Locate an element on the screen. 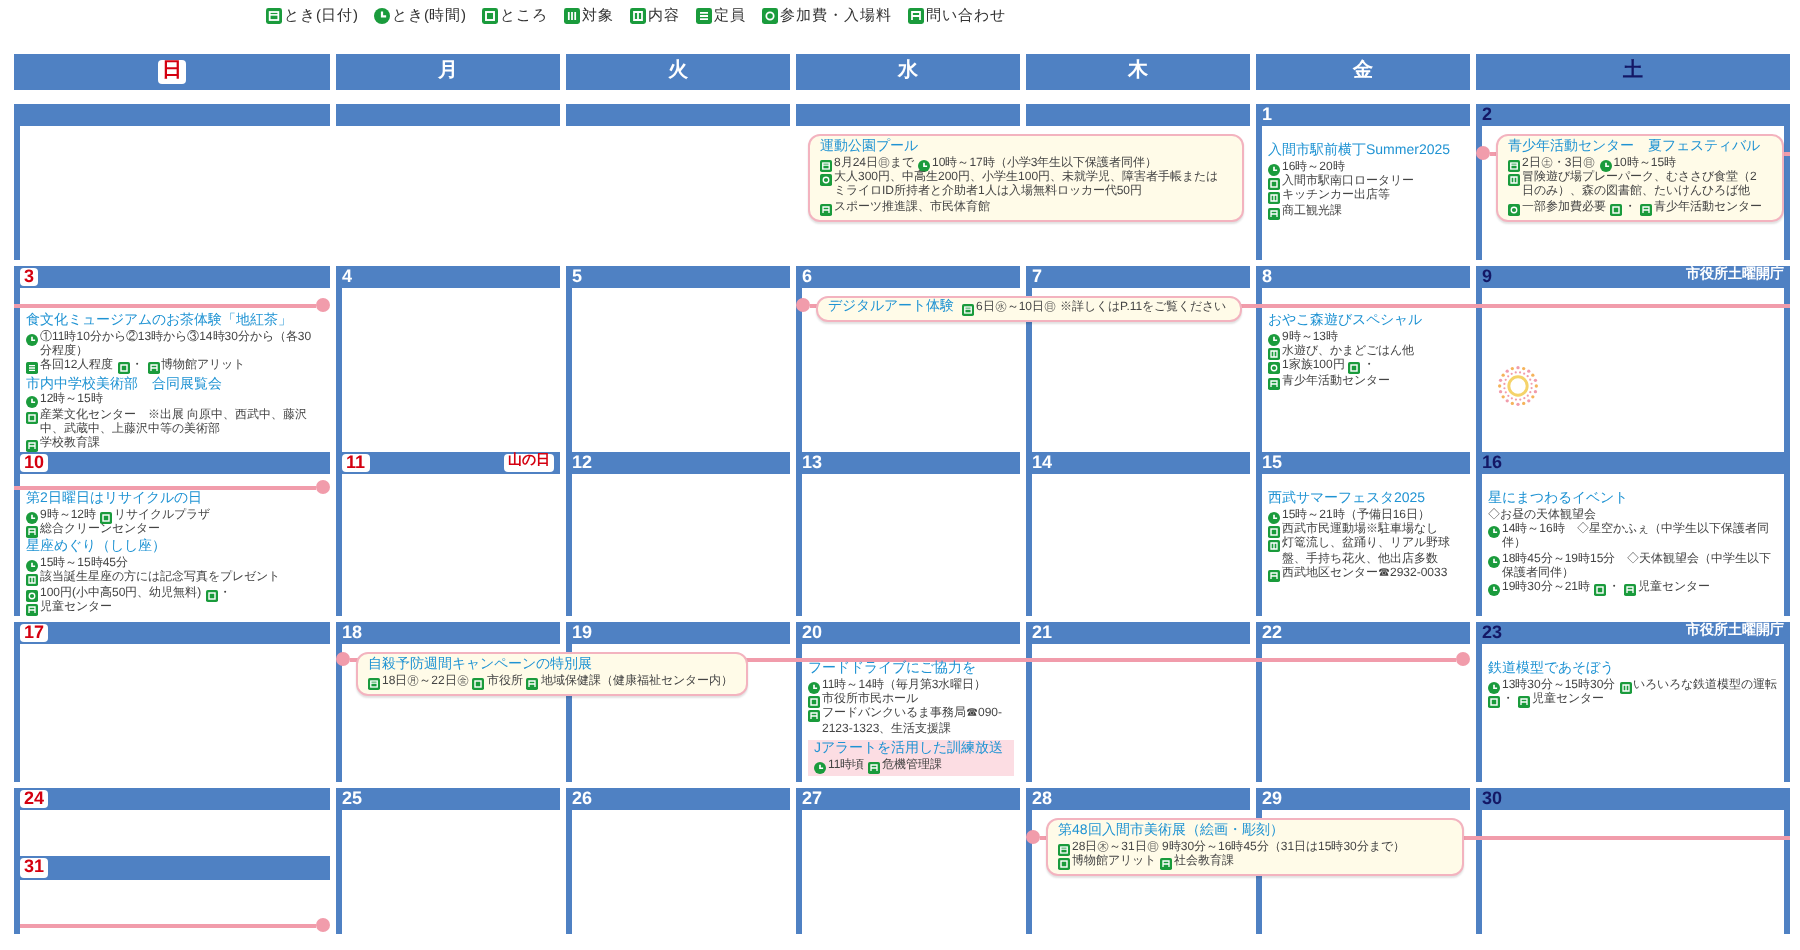  weekday-label: 木 is located at coordinates (1138, 72).